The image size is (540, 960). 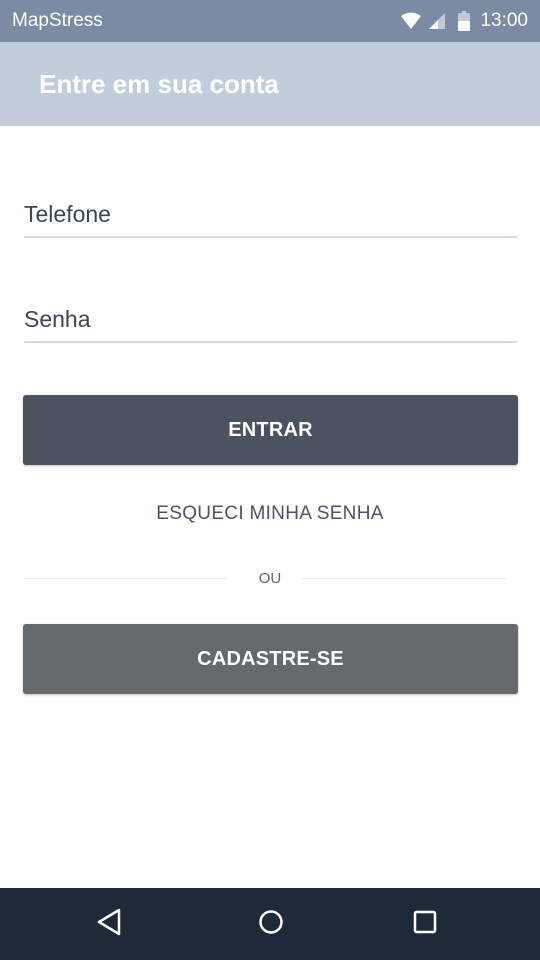 I want to click on navigation-bar, so click(x=270, y=924).